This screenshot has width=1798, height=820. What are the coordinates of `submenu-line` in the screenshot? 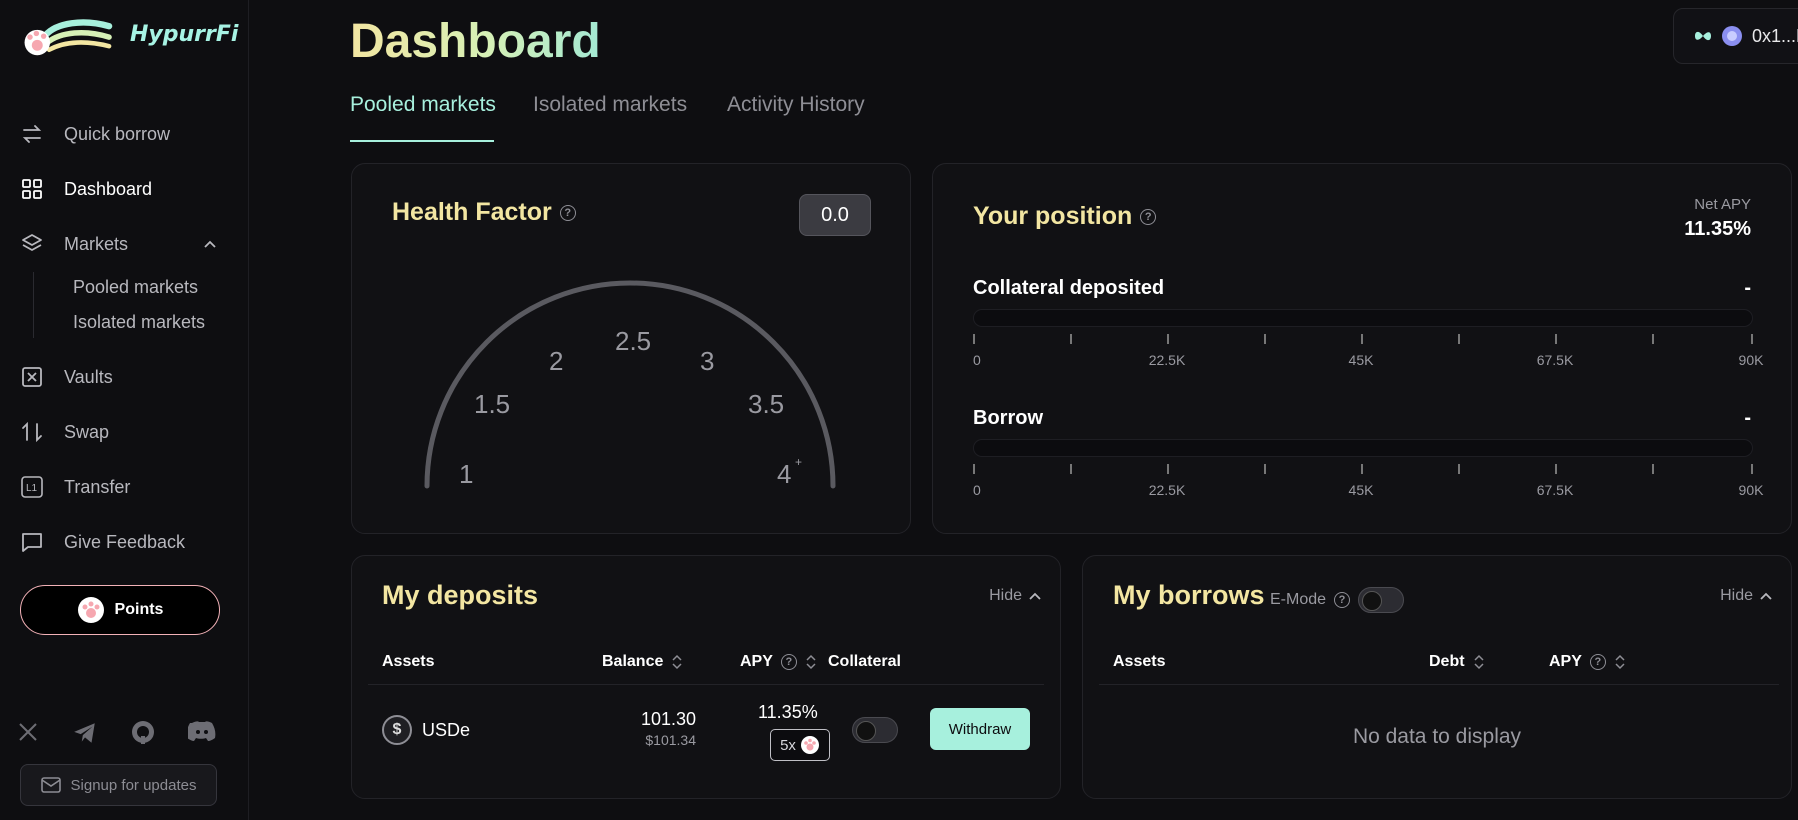 It's located at (33, 305).